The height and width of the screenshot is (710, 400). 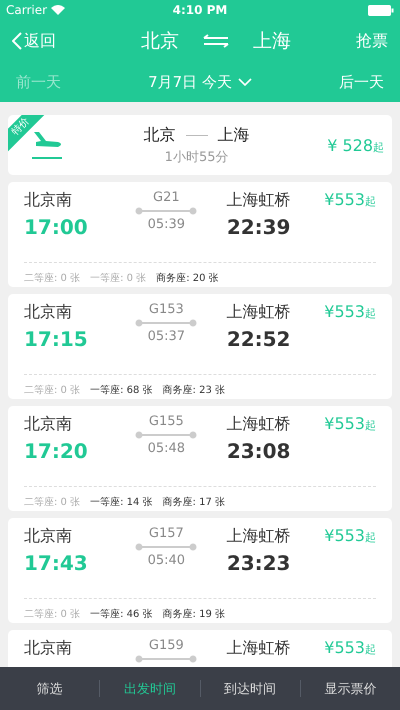 What do you see at coordinates (381, 10) in the screenshot?
I see `battery-icon` at bounding box center [381, 10].